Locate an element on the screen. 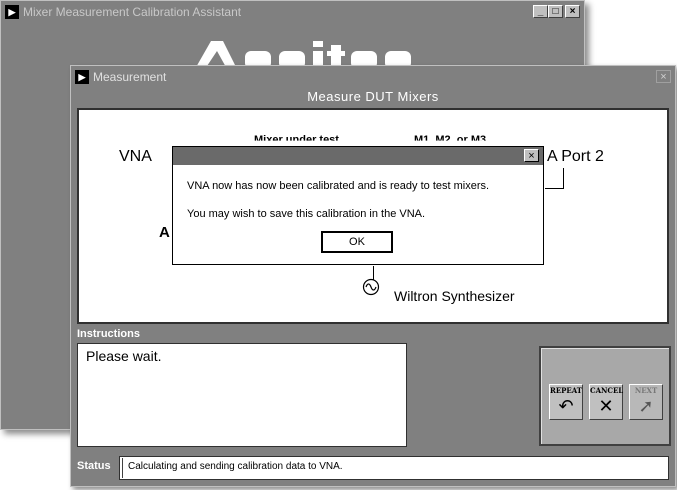 Image resolution: width=677 pixels, height=490 pixels. next-button: NEXT ➚ is located at coordinates (646, 402).